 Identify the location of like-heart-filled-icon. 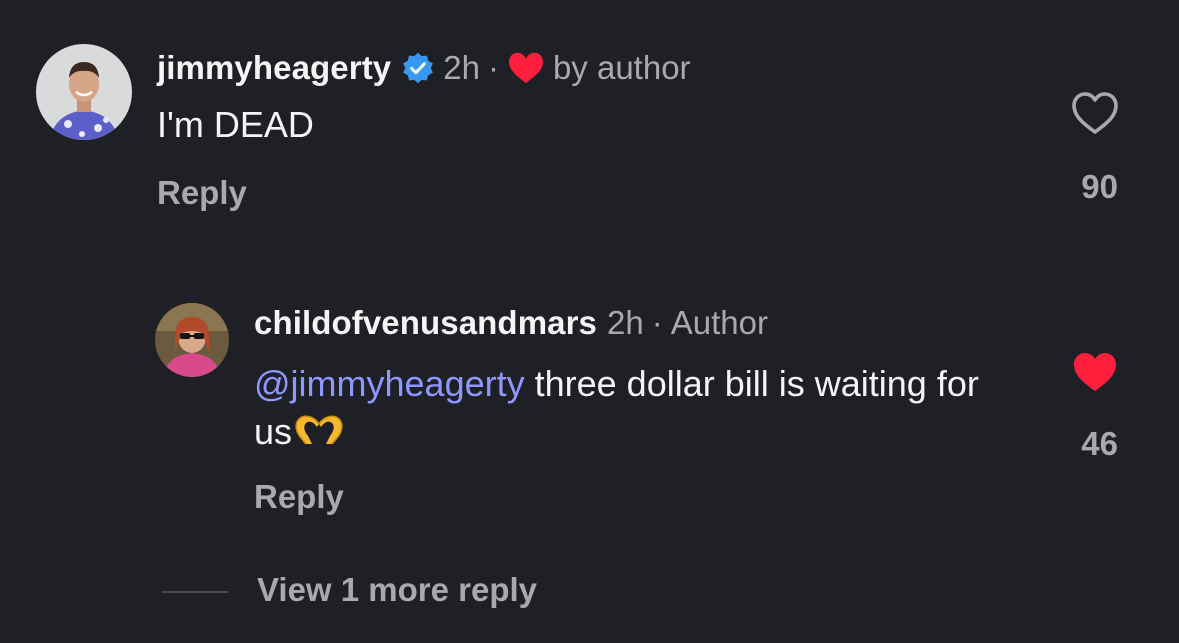
(1095, 372).